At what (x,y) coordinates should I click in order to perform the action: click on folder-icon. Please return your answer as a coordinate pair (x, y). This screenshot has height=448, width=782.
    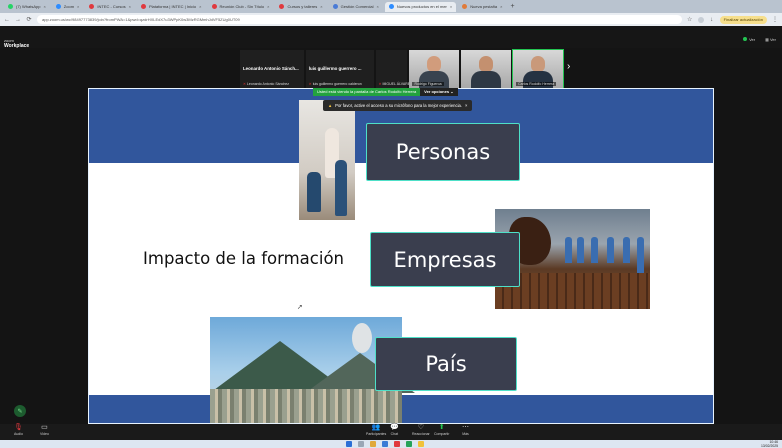
    Looking at the image, I should click on (373, 444).